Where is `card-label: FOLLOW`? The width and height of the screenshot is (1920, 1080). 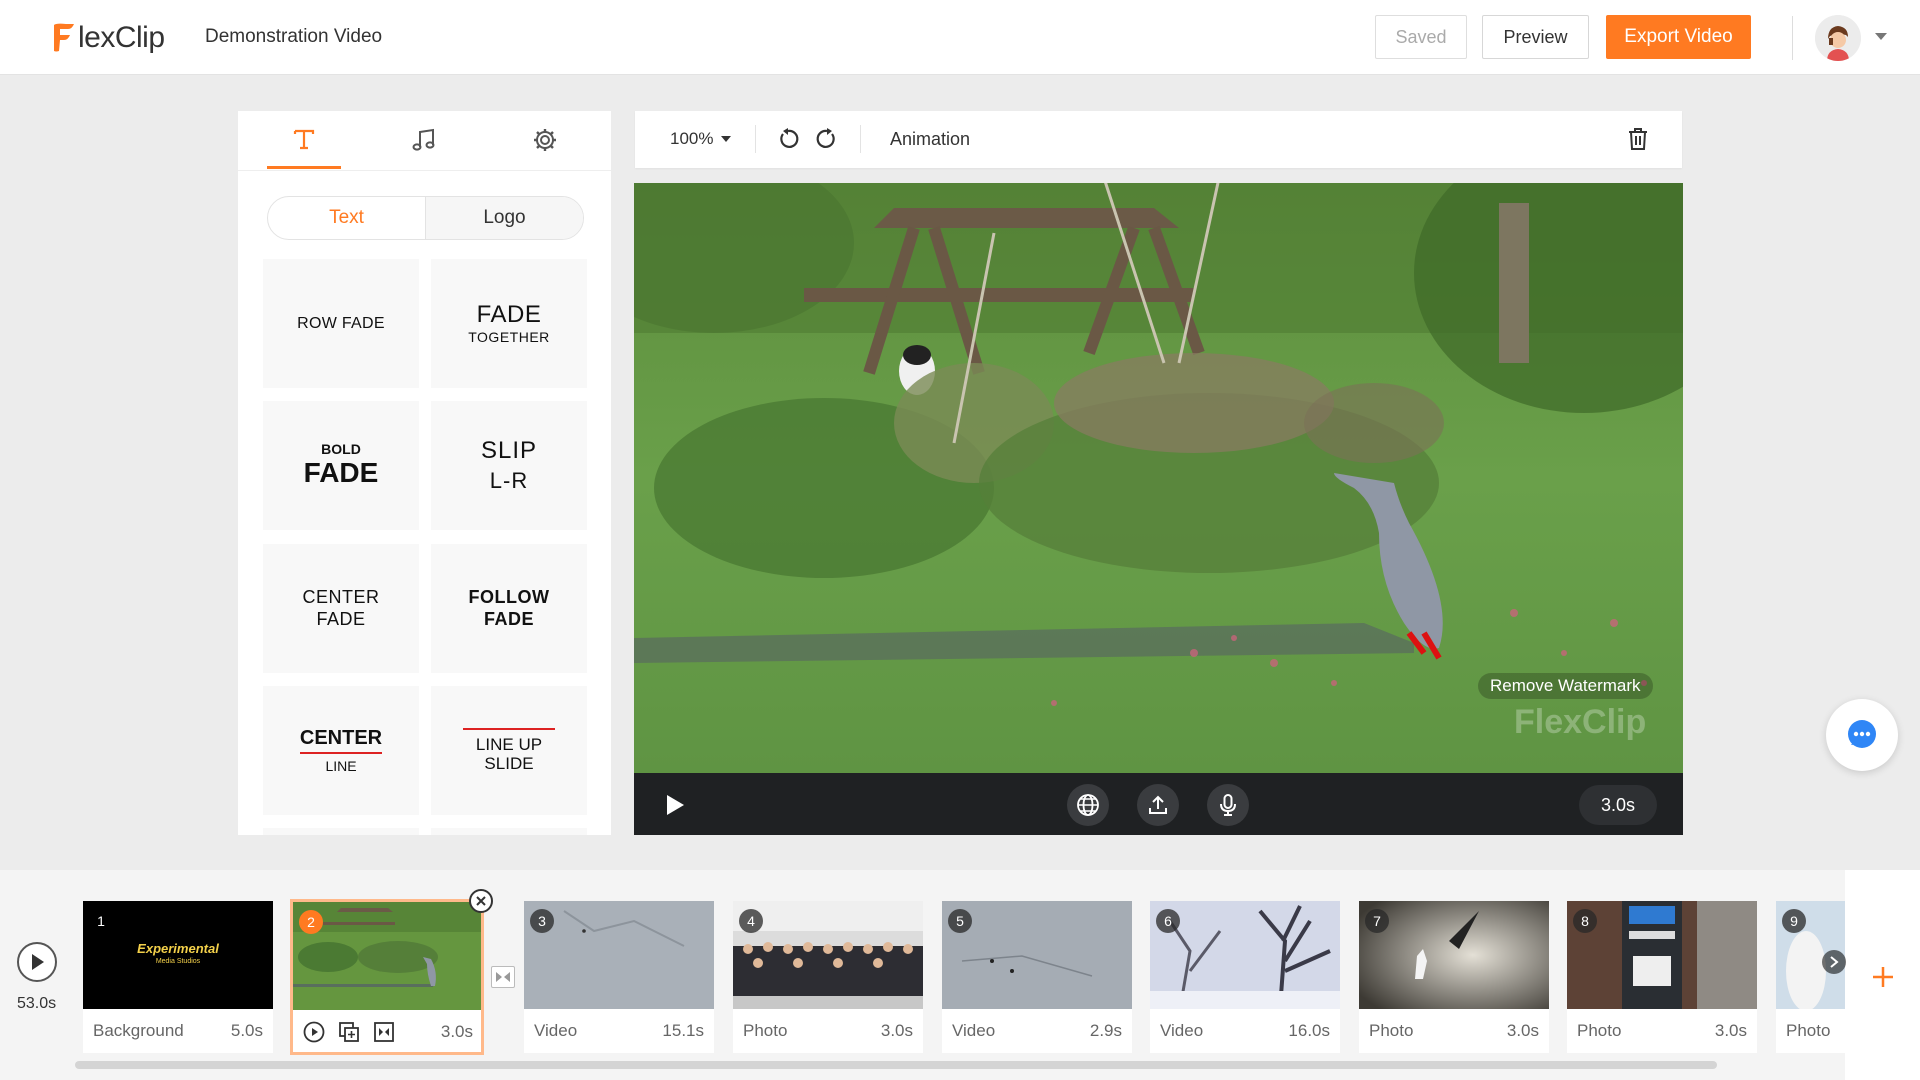 card-label: FOLLOW is located at coordinates (509, 596).